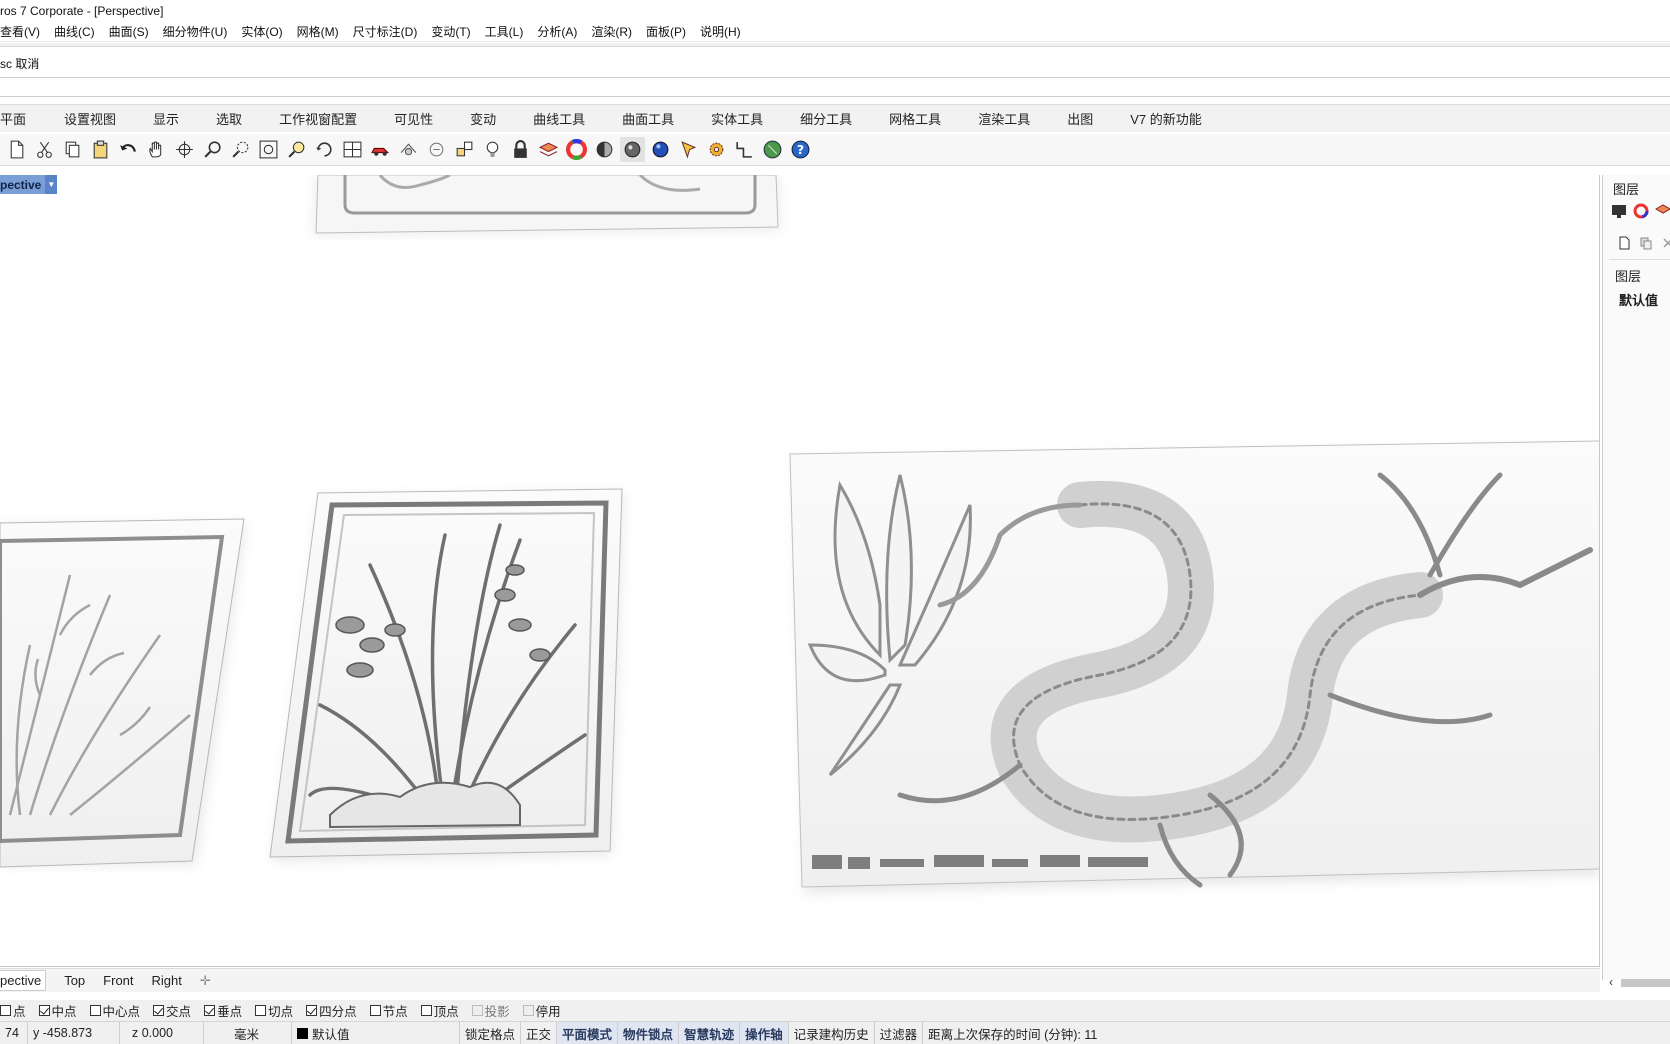 The height and width of the screenshot is (1044, 1670). I want to click on tab-select: 选取, so click(229, 118).